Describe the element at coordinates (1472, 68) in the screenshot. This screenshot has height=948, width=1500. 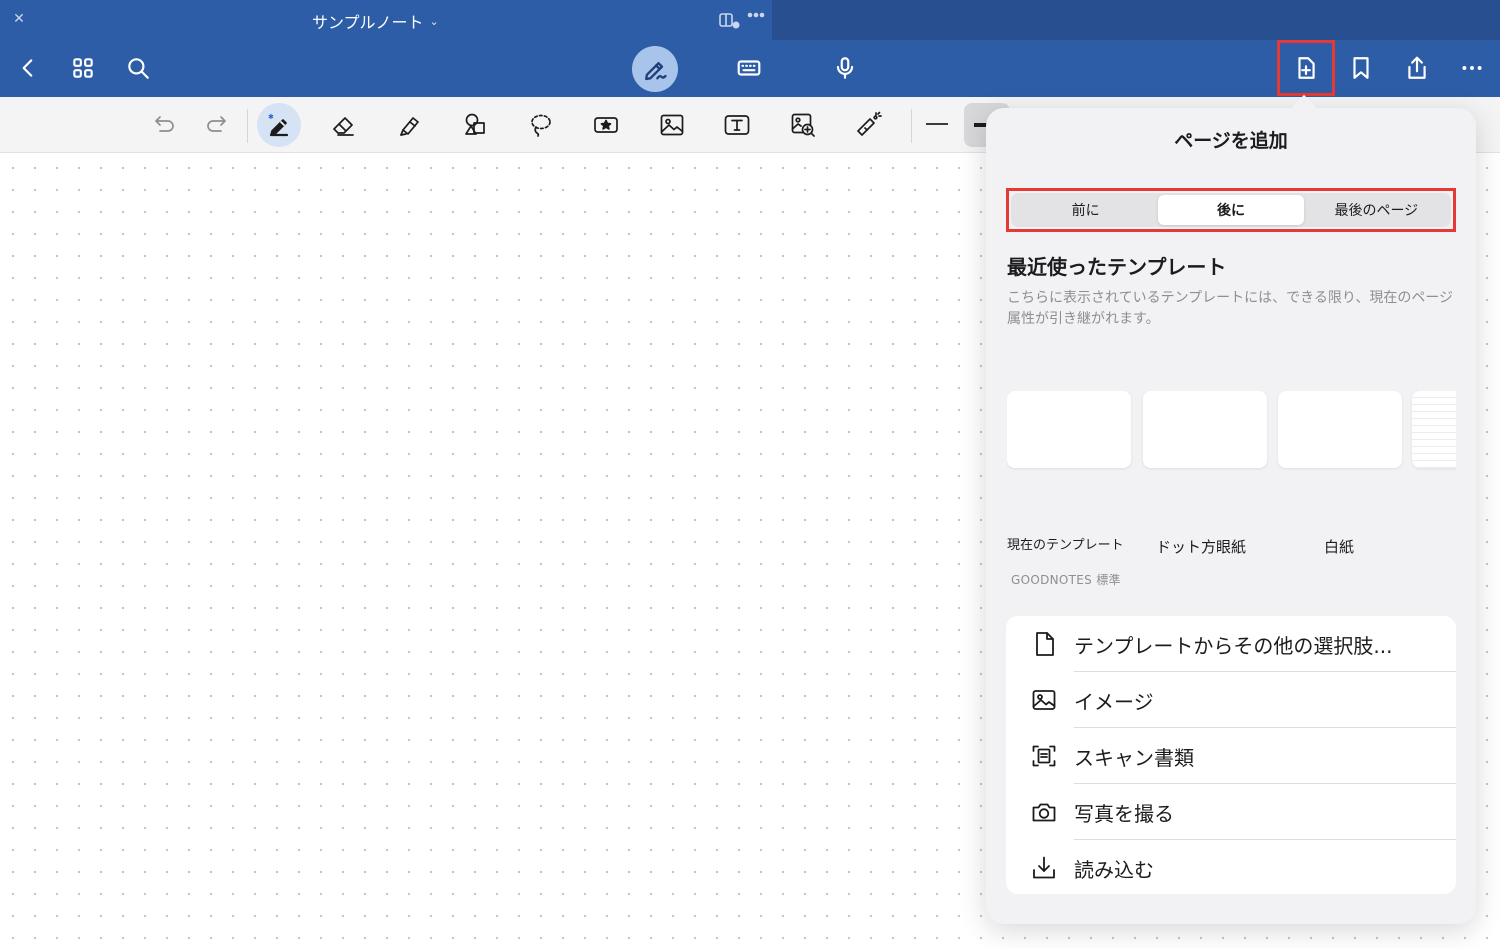
I see `more-icon` at that location.